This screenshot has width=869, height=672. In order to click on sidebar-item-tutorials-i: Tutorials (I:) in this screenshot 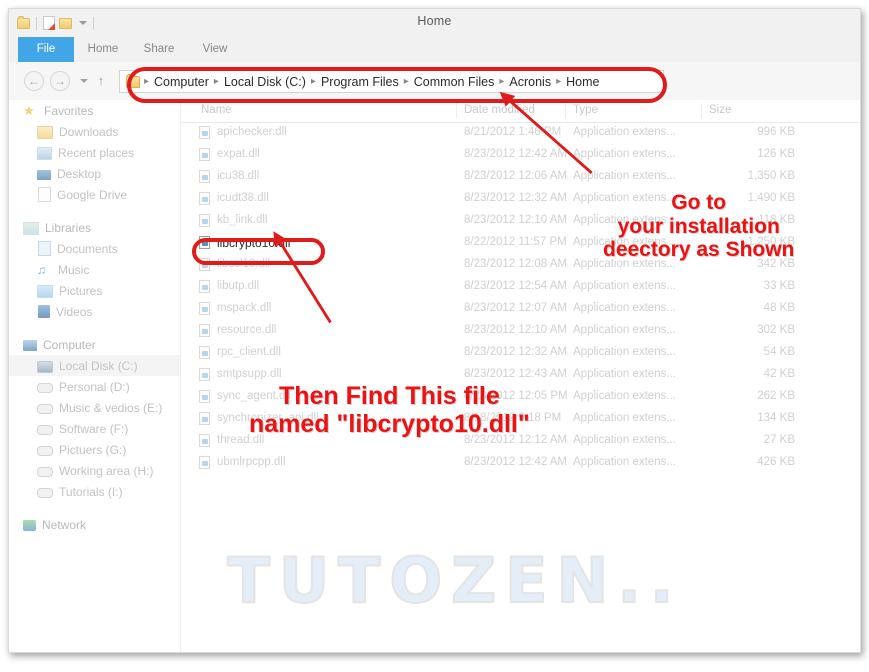, I will do `click(94, 491)`.